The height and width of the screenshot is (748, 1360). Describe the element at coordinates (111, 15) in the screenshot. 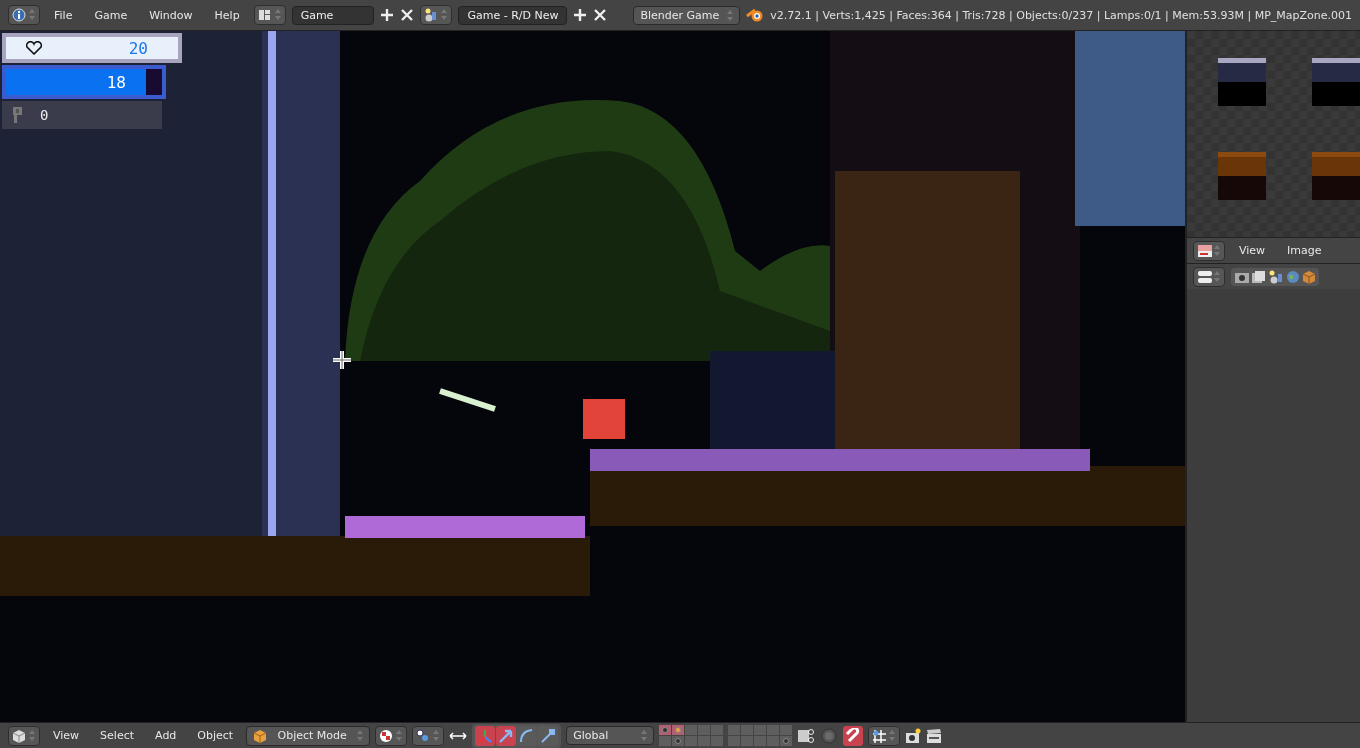

I see `menu-item: Game` at that location.